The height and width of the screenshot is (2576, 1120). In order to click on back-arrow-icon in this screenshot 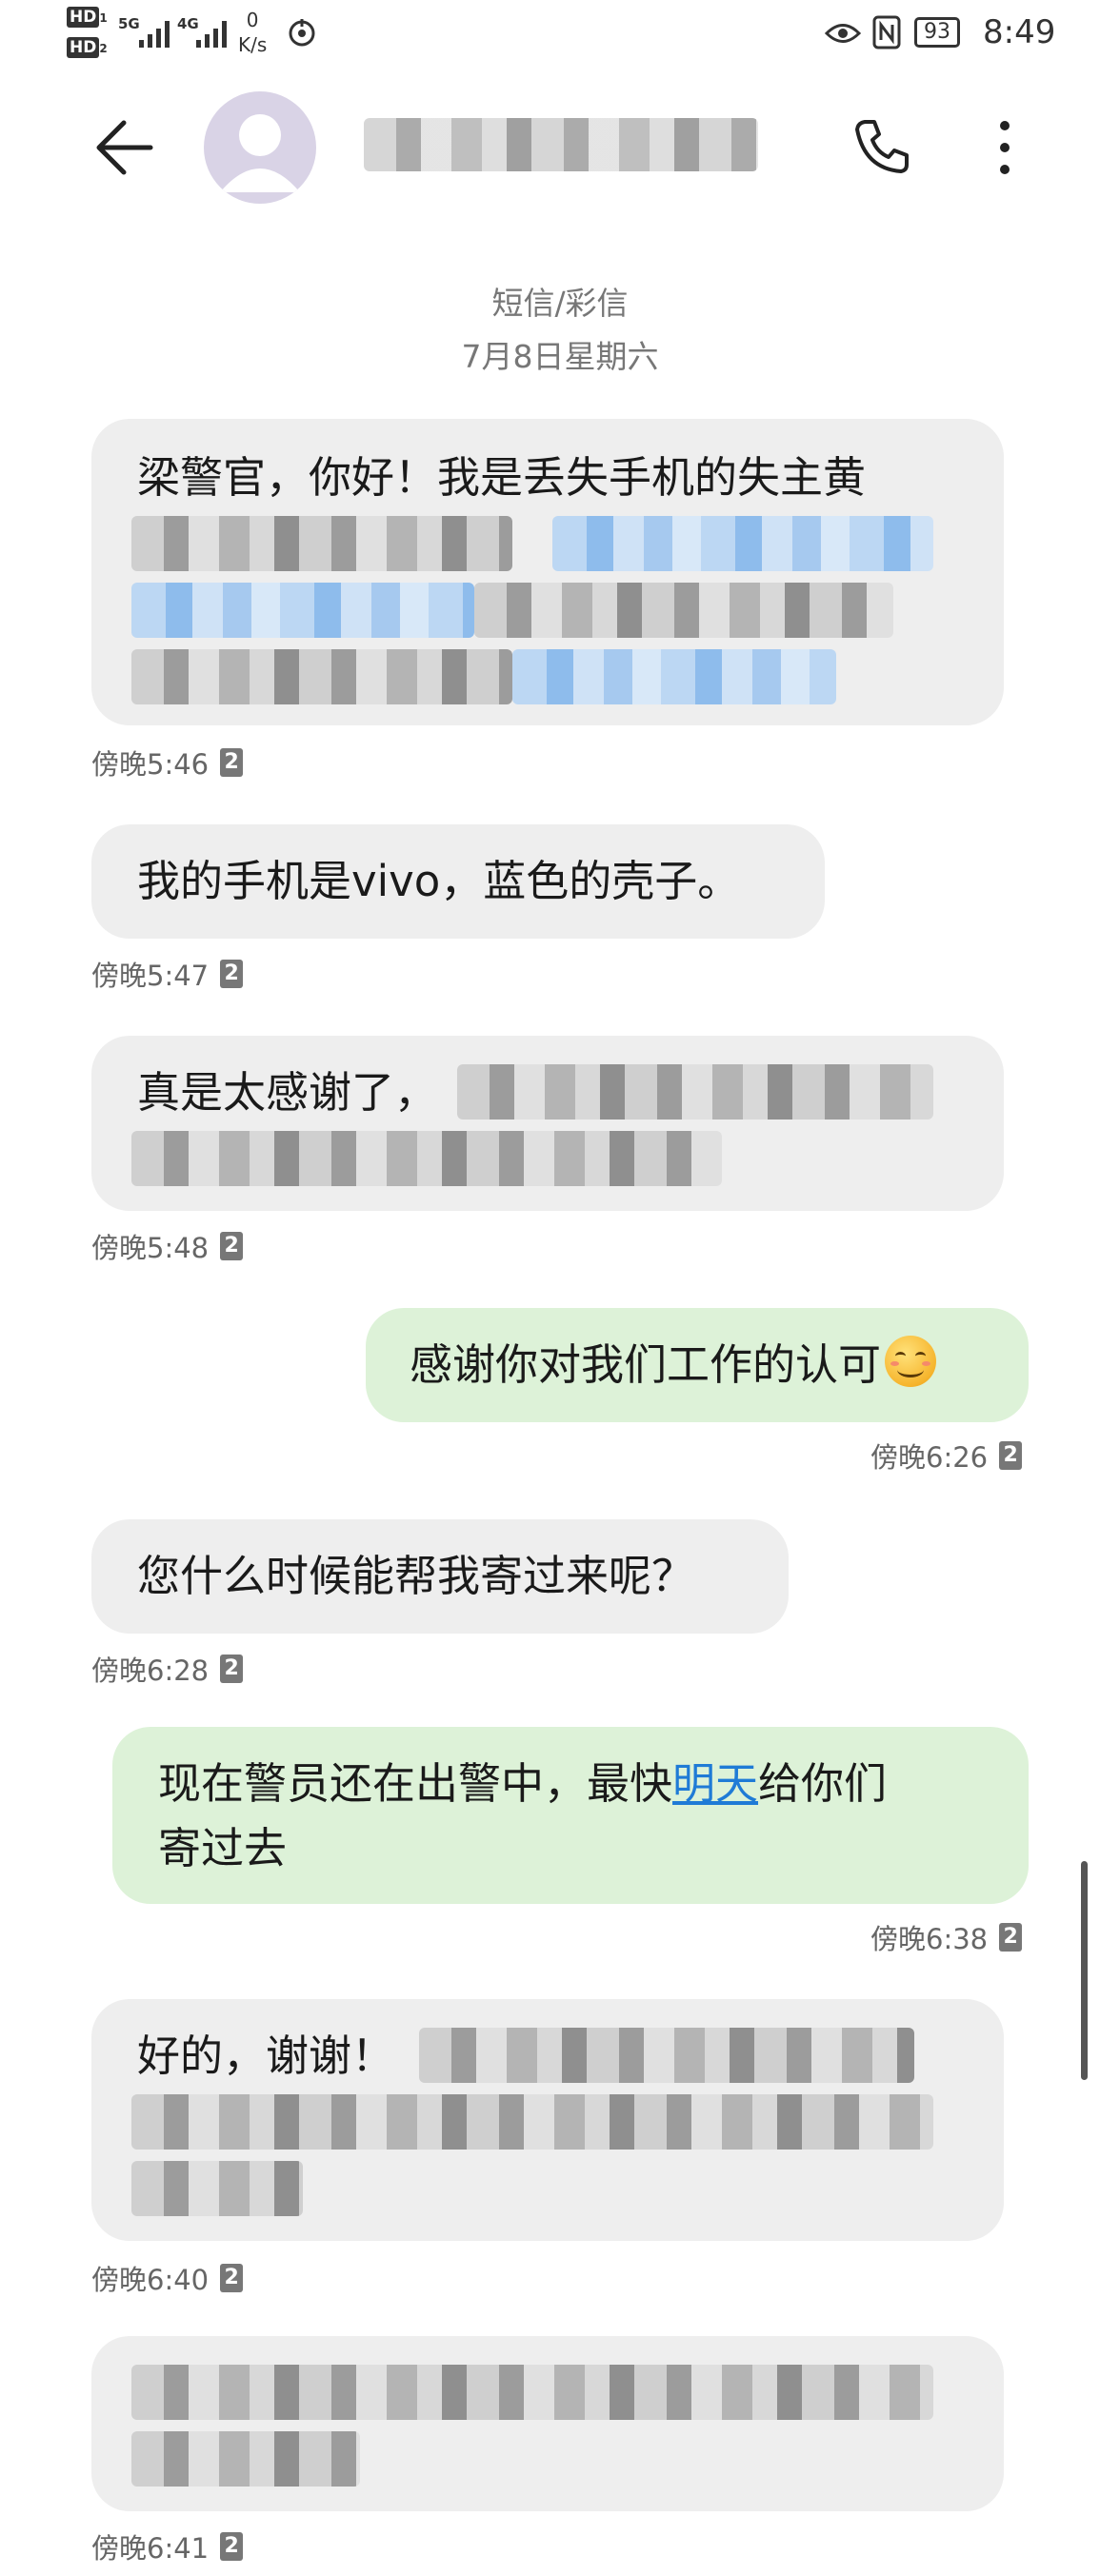, I will do `click(124, 147)`.